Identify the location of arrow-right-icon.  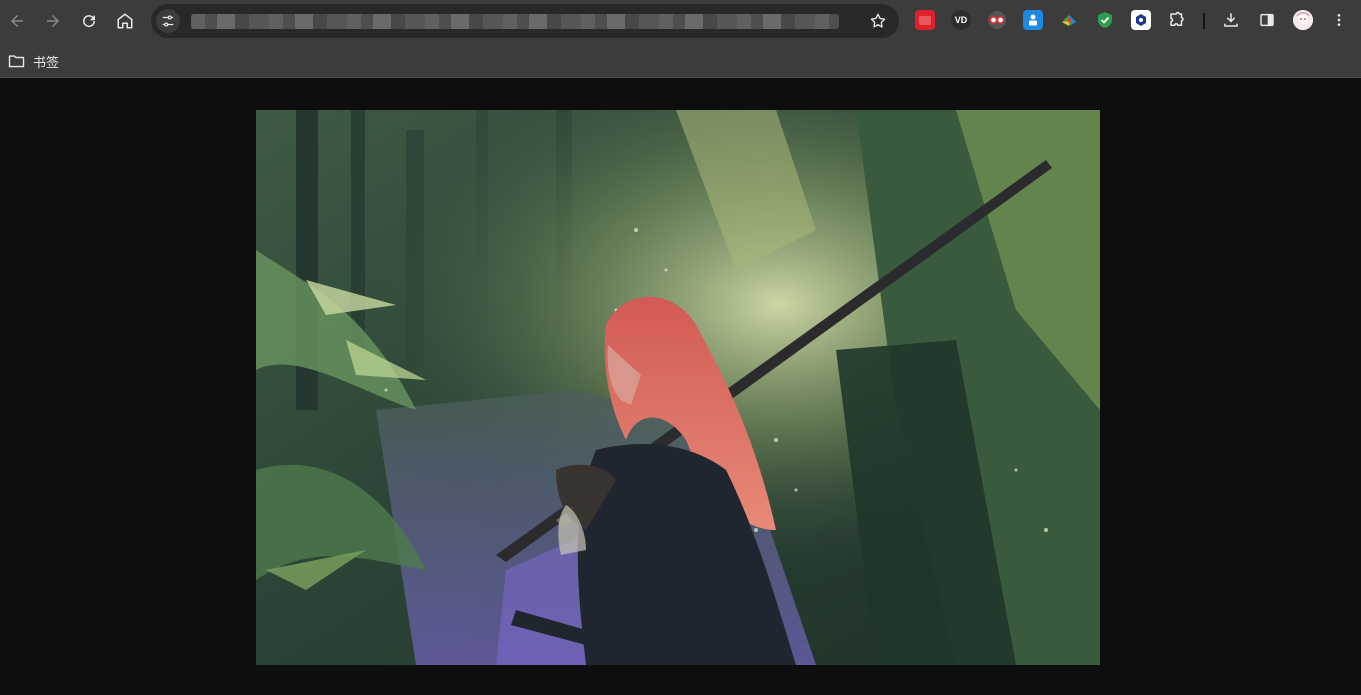
(53, 21).